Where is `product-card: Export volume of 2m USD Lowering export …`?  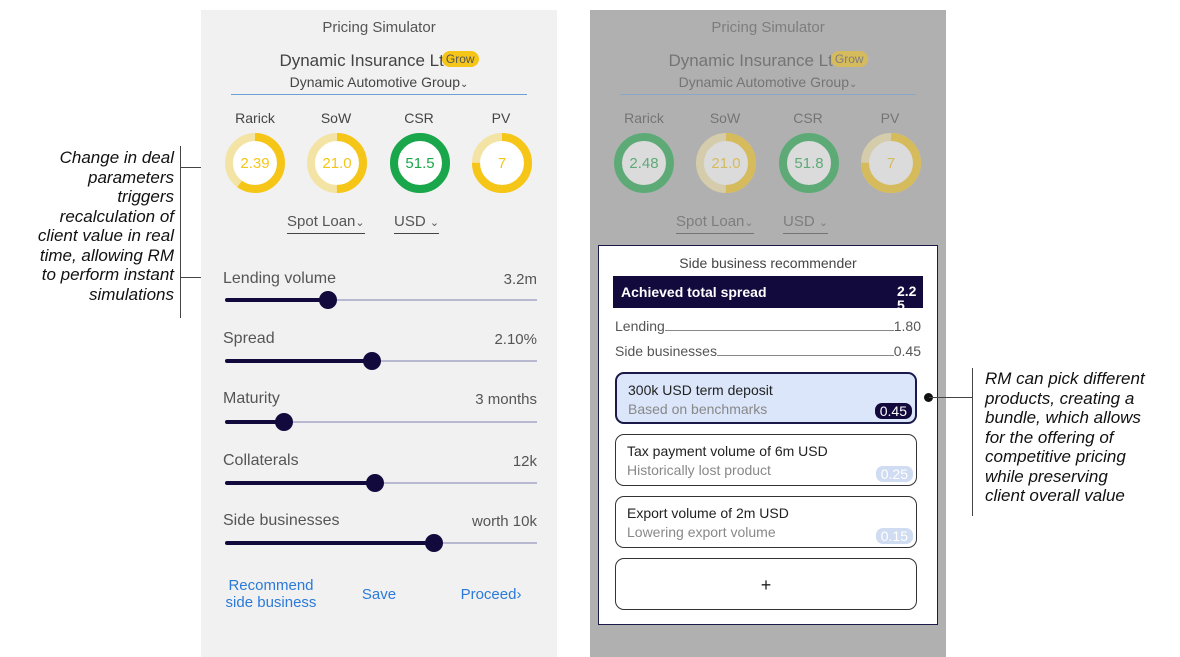
product-card: Export volume of 2m USD Lowering export … is located at coordinates (766, 522).